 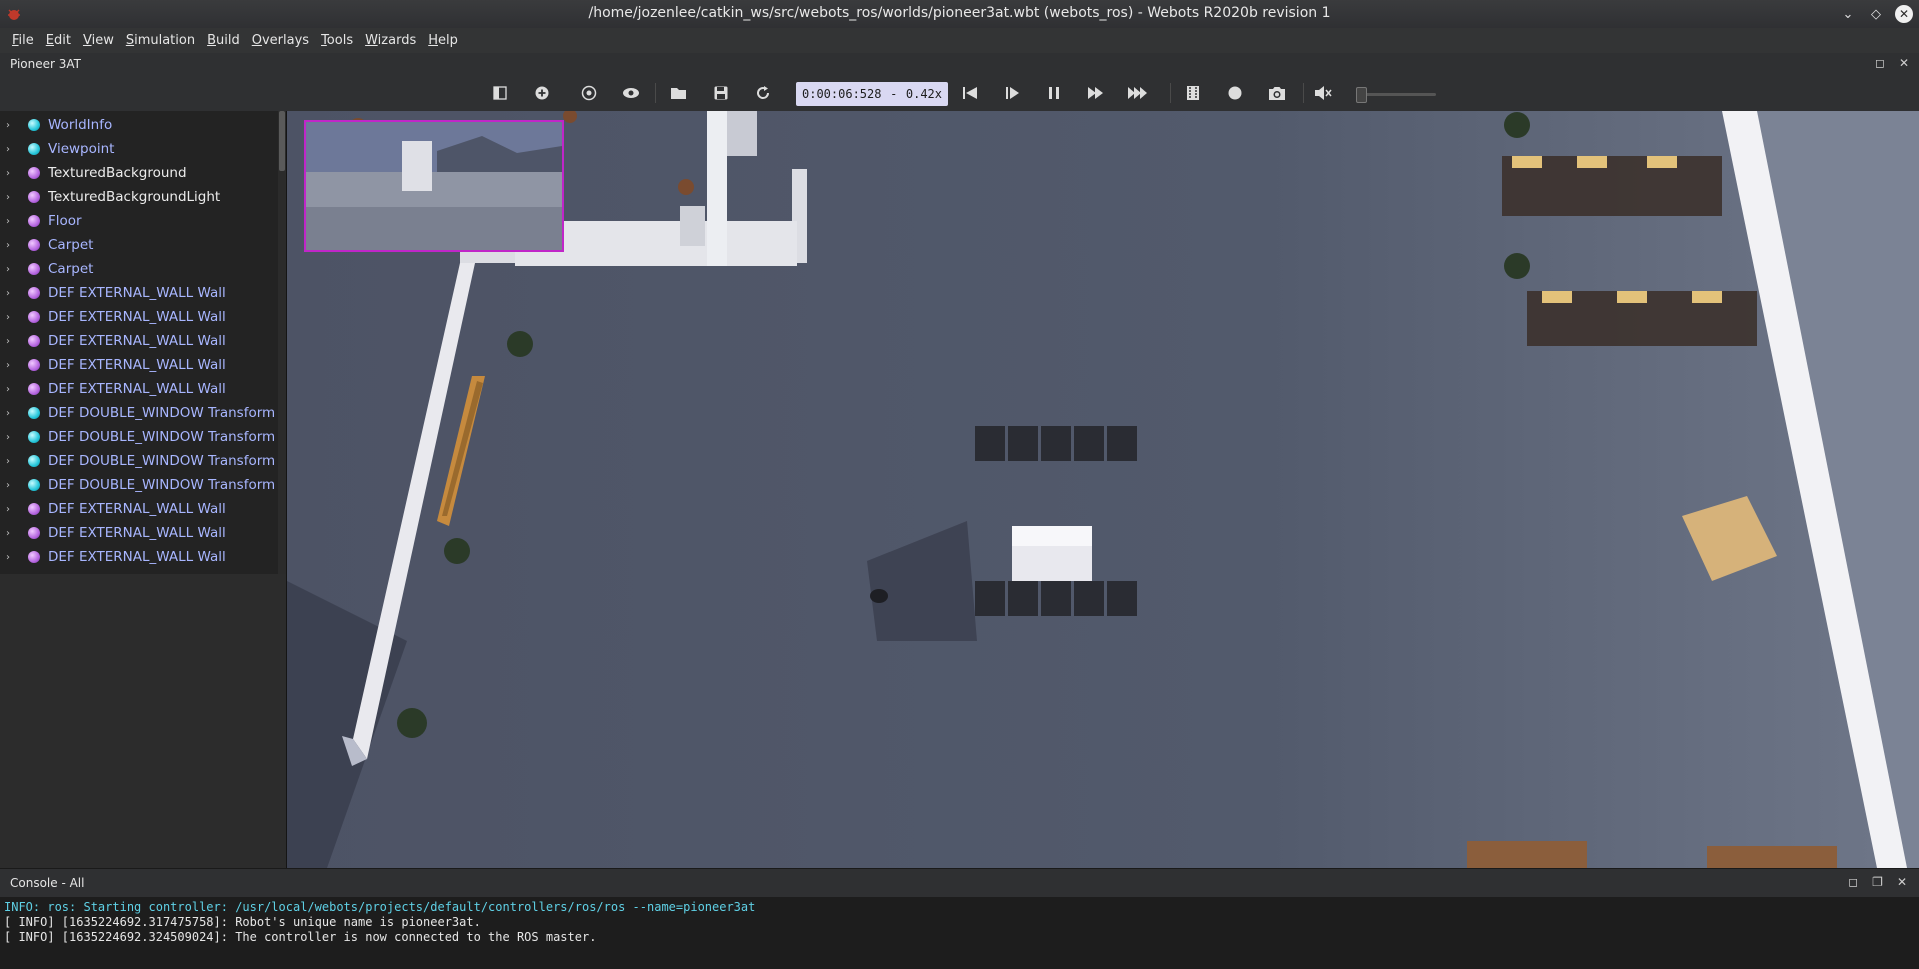 What do you see at coordinates (1848, 14) in the screenshot?
I see `minimize-icon: ⌄` at bounding box center [1848, 14].